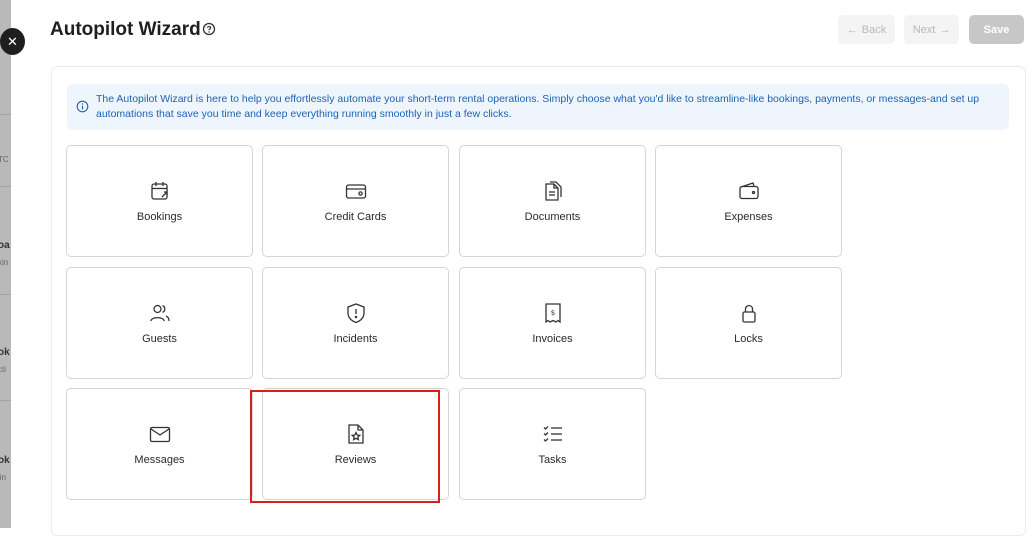 The width and height of the screenshot is (1035, 536). Describe the element at coordinates (552, 434) in the screenshot. I see `checklist-icon` at that location.